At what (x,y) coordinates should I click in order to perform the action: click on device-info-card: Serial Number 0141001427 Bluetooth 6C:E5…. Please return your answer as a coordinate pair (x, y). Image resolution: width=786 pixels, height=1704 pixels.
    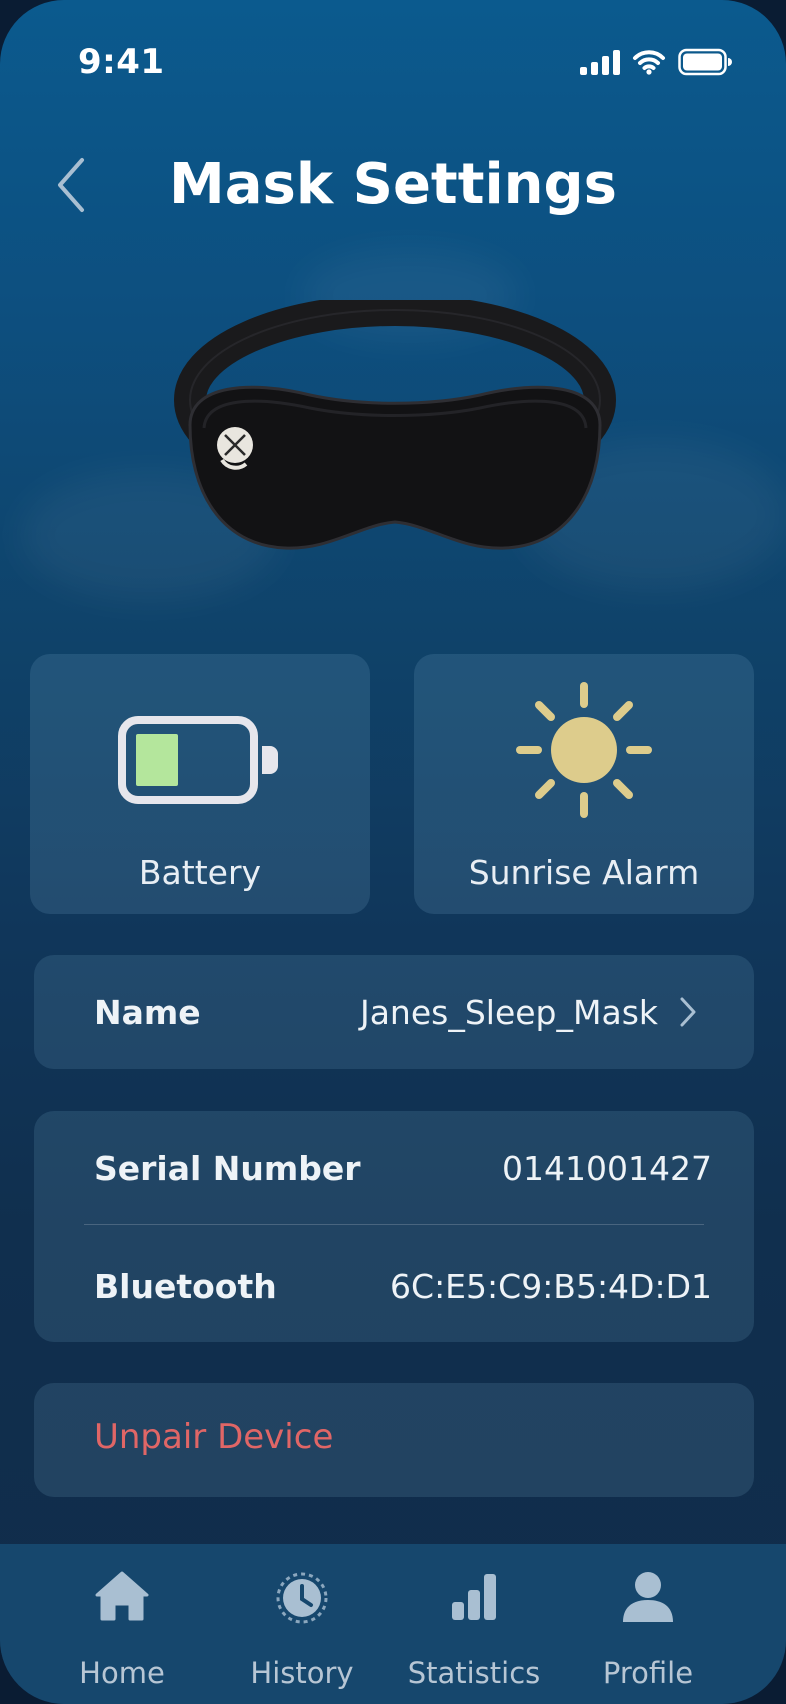
    Looking at the image, I should click on (394, 1226).